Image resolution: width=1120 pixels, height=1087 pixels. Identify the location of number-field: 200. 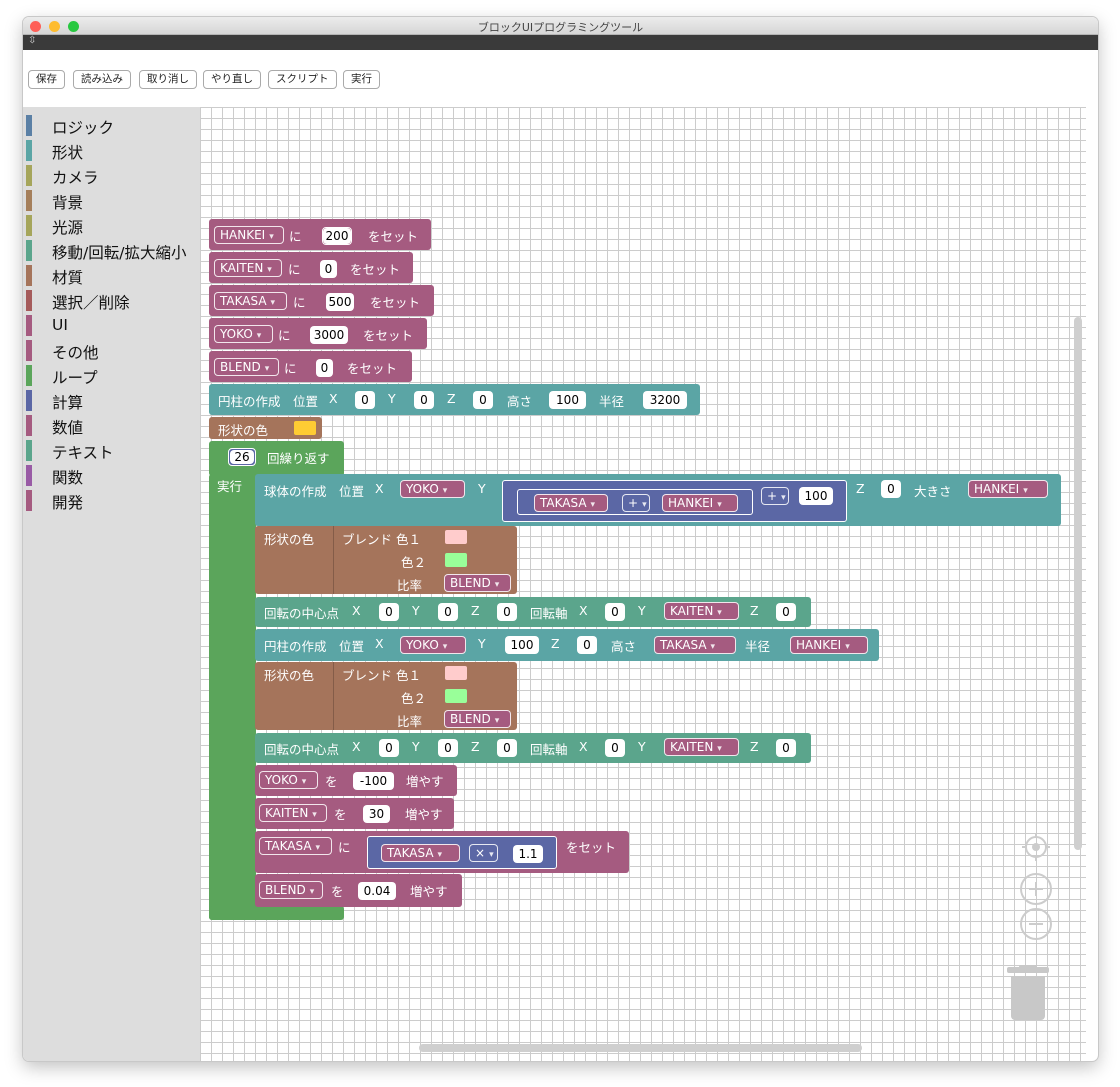
(337, 236).